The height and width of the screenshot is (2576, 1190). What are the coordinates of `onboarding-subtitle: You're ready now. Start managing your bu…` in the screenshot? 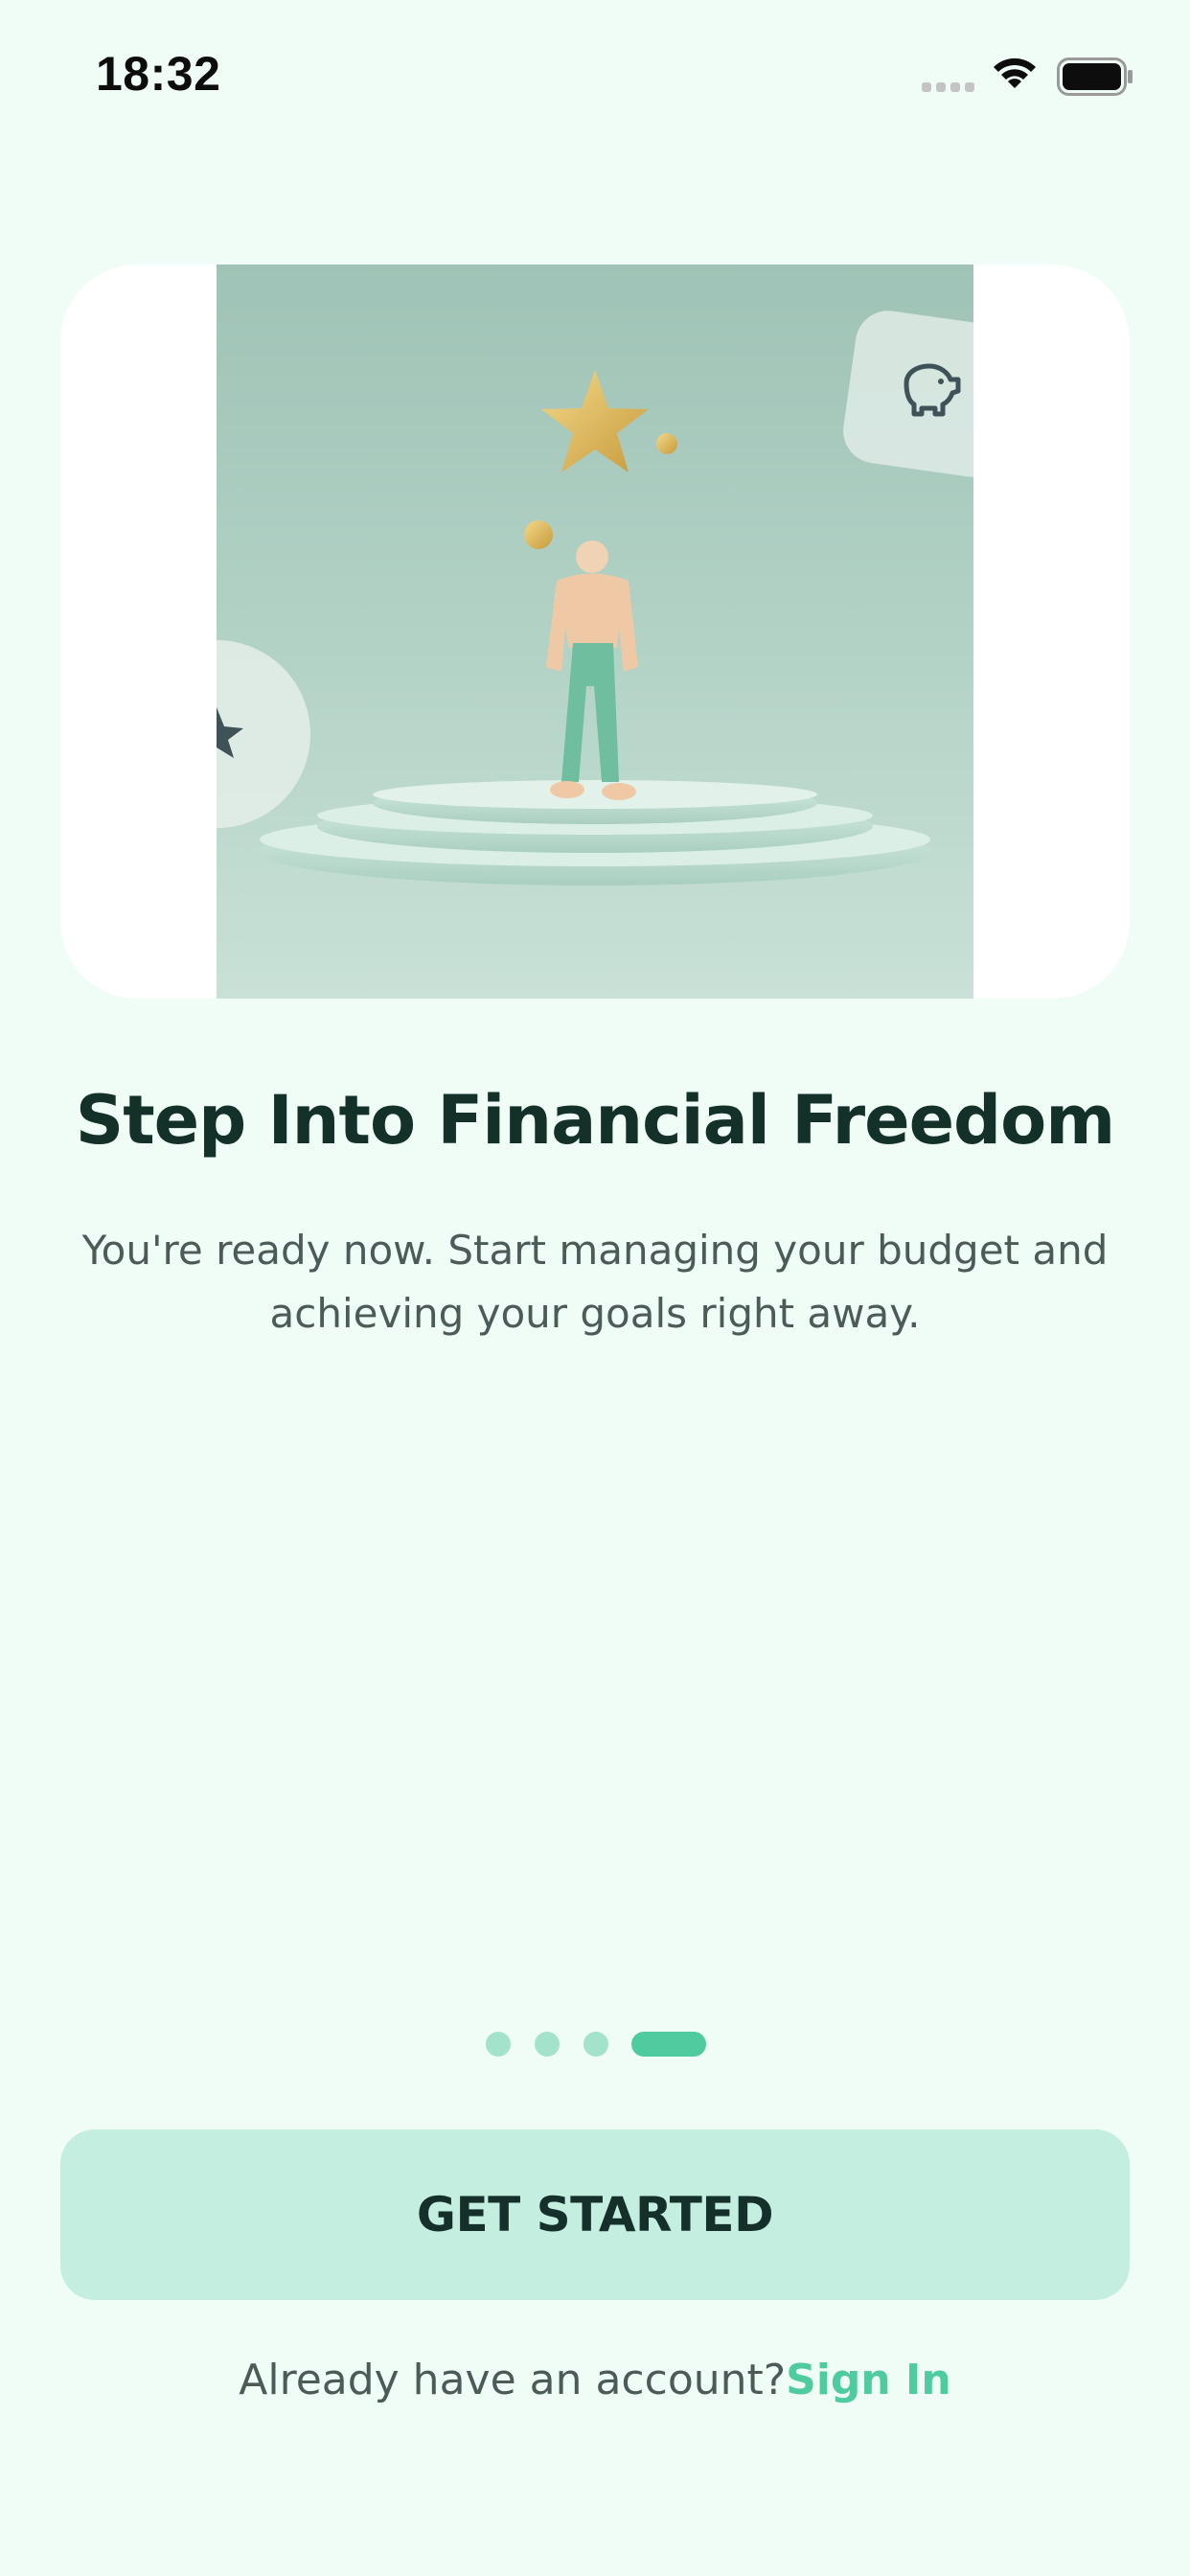 It's located at (595, 1282).